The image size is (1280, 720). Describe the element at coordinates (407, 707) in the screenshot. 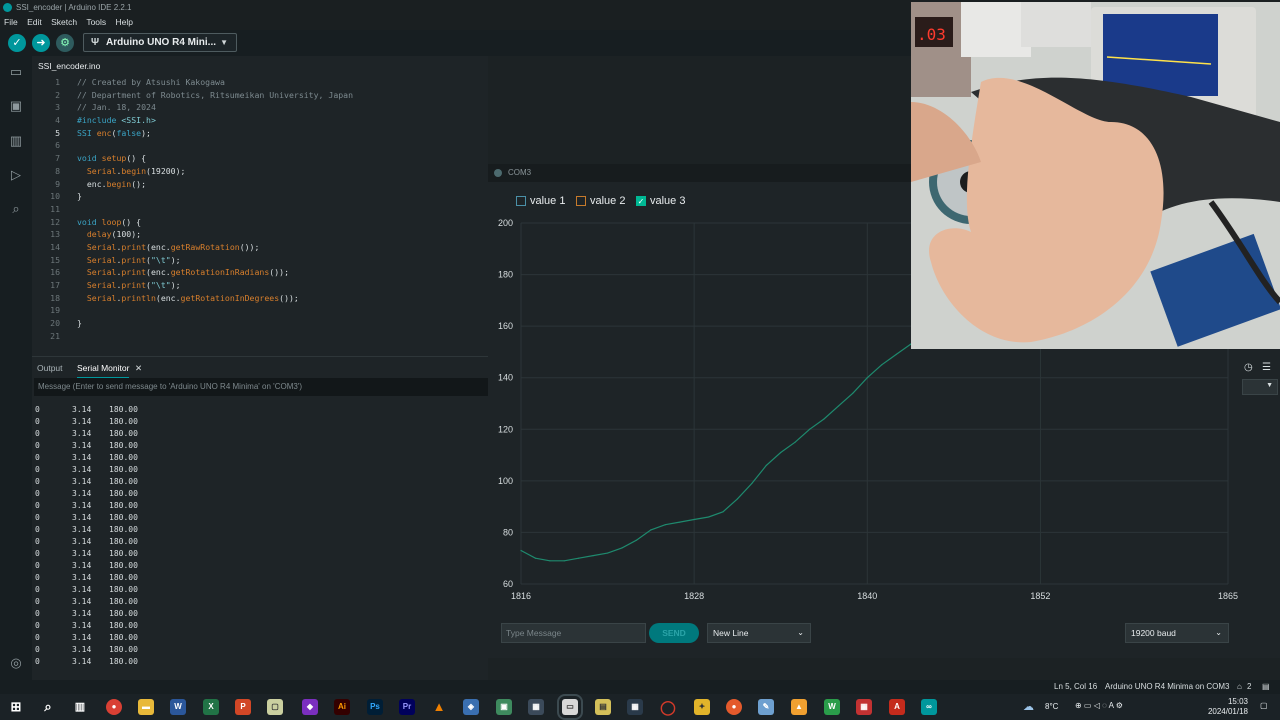

I see `premiere-icon: Pr` at that location.